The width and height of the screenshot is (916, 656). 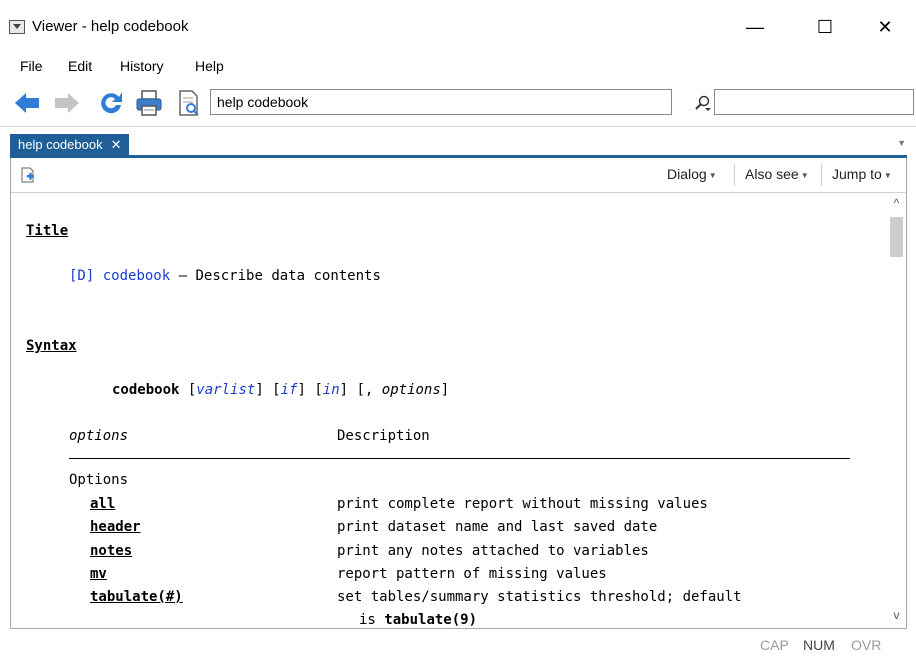 I want to click on viewer-app-icon, so click(x=17, y=27).